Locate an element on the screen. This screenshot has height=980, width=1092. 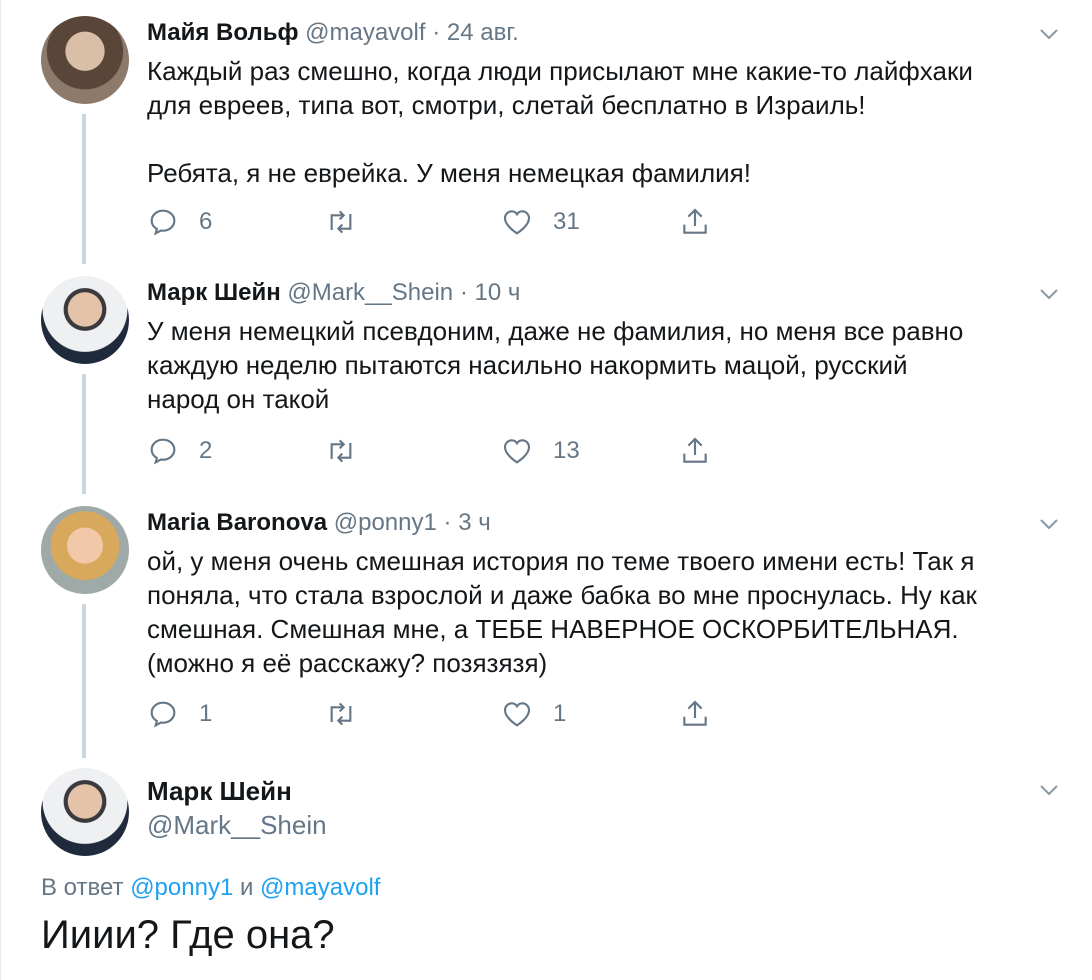
mention-link: @mayavolf is located at coordinates (320, 887).